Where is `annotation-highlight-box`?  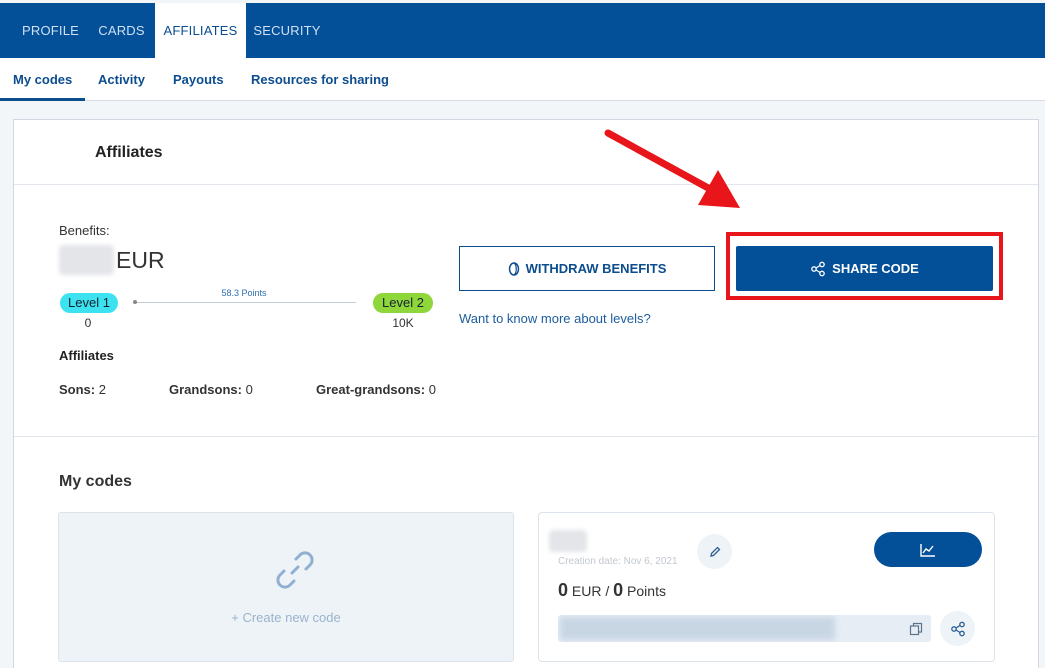
annotation-highlight-box is located at coordinates (864, 266).